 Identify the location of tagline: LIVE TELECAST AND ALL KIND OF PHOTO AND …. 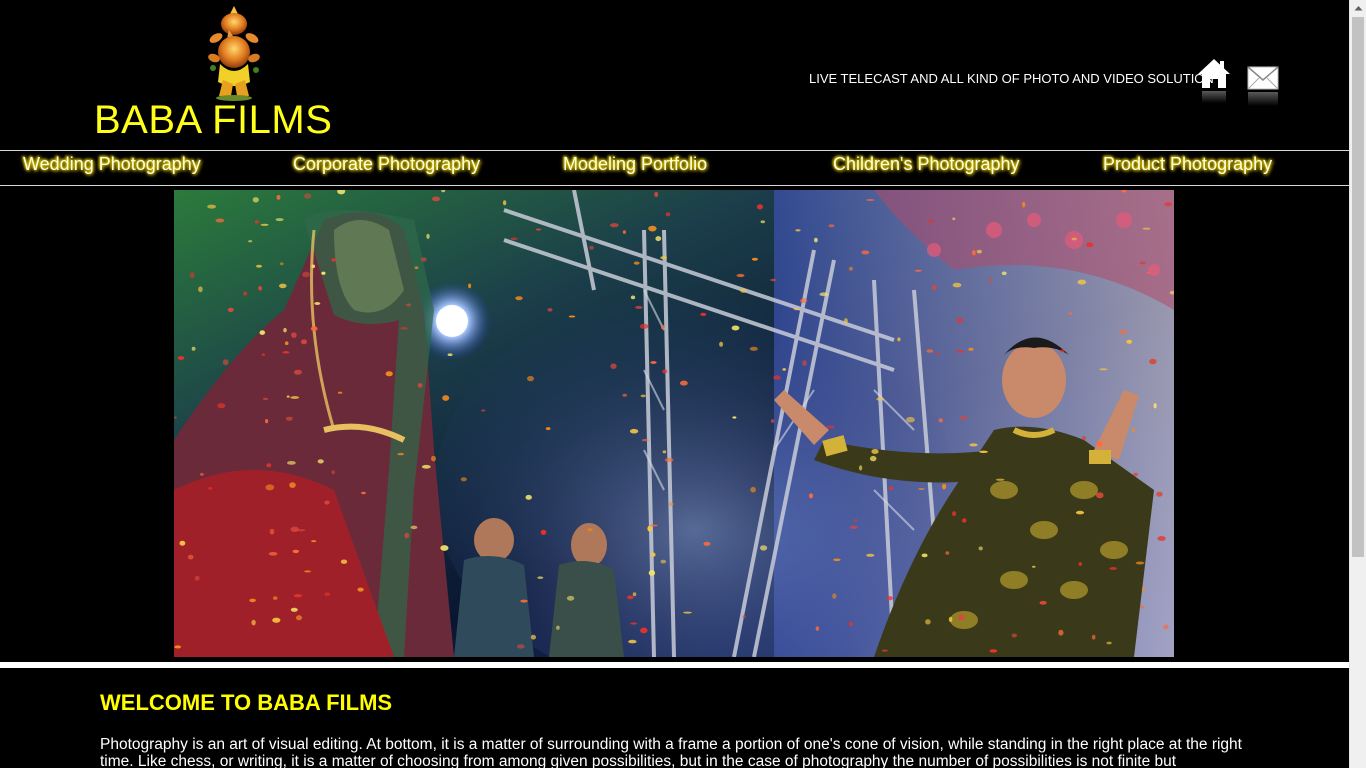
(1011, 78).